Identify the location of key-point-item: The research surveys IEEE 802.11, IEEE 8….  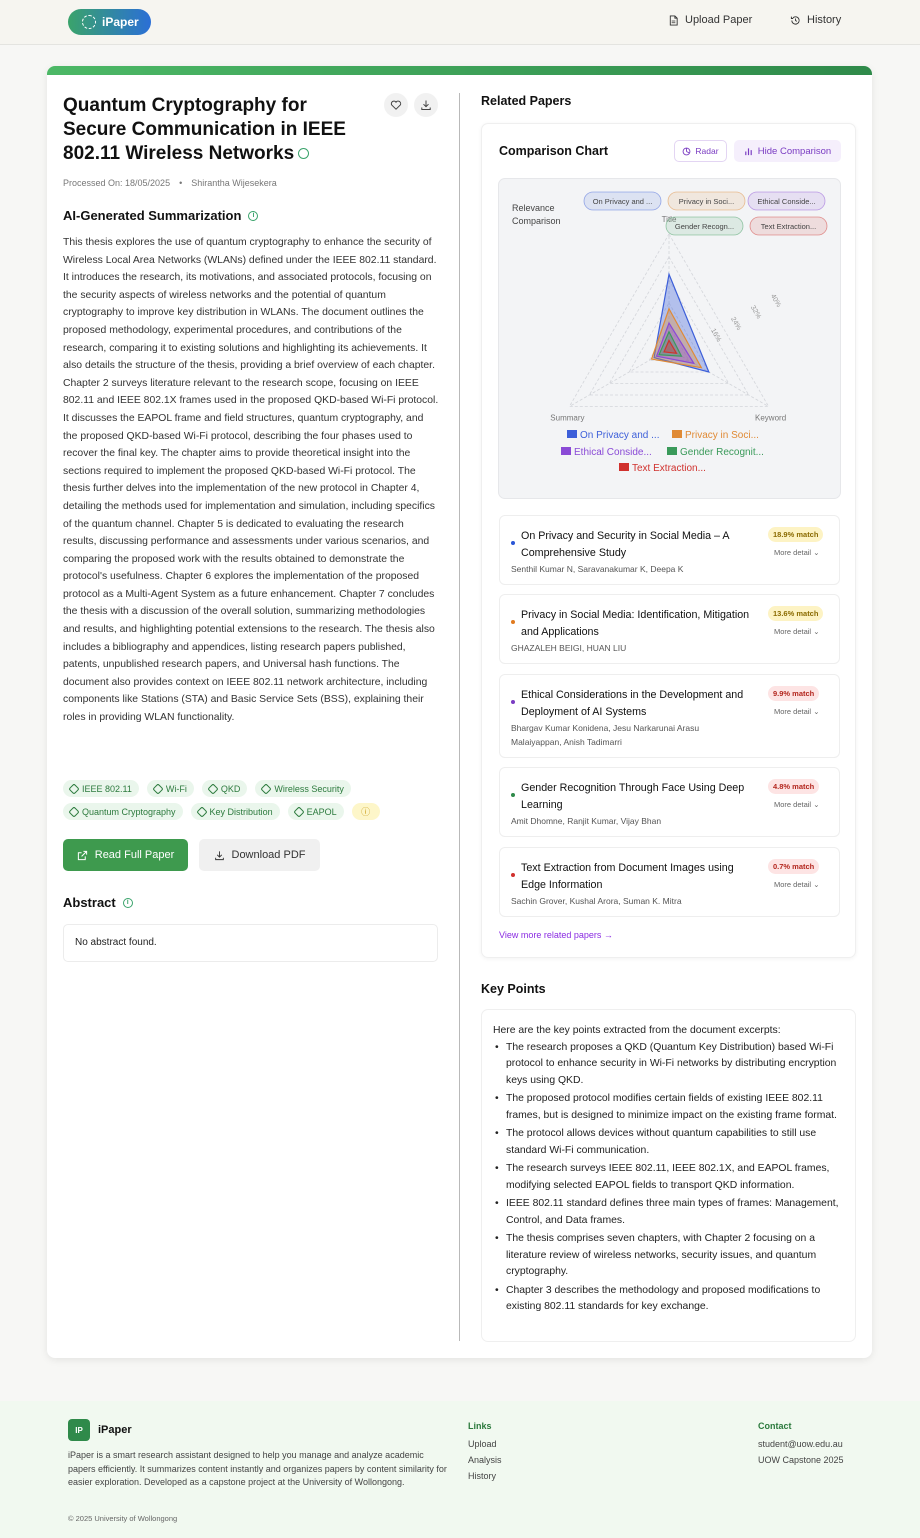
(668, 1177).